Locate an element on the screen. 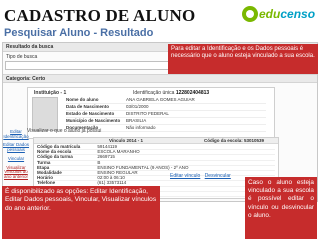  edit-enrollment-link: Editar vínculo is located at coordinates (185, 176).